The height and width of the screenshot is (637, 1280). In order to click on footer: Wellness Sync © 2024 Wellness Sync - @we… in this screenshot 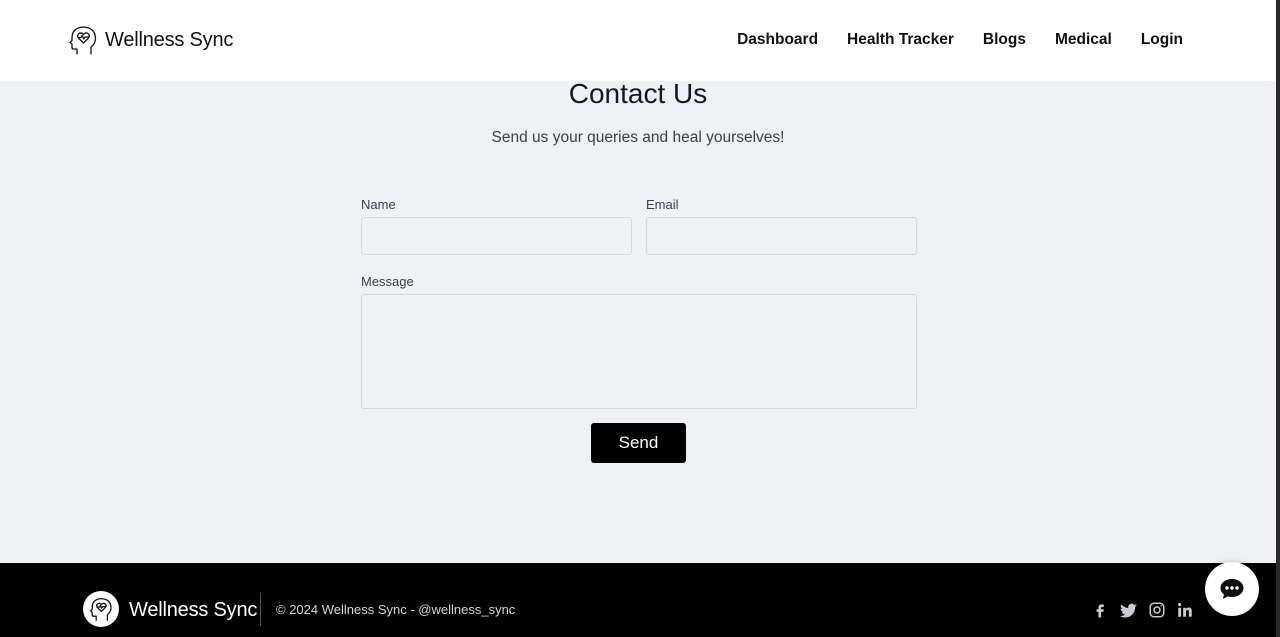, I will do `click(638, 600)`.